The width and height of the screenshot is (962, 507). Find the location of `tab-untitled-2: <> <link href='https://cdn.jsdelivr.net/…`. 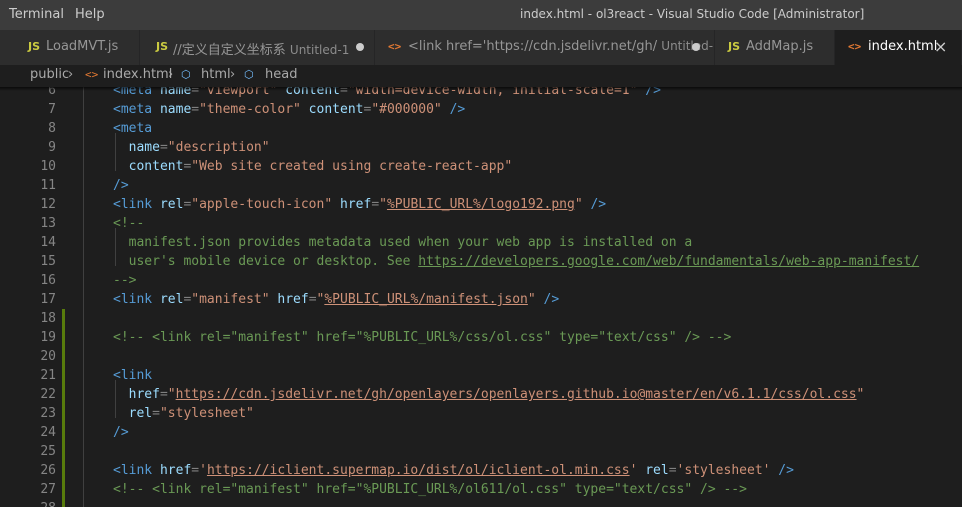

tab-untitled-2: <> <link href='https://cdn.jsdelivr.net/… is located at coordinates (545, 47).